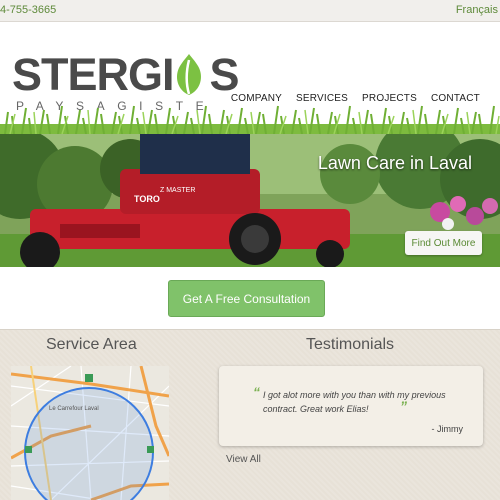 The width and height of the screenshot is (500, 500). I want to click on nav-services: SERVICES, so click(322, 98).